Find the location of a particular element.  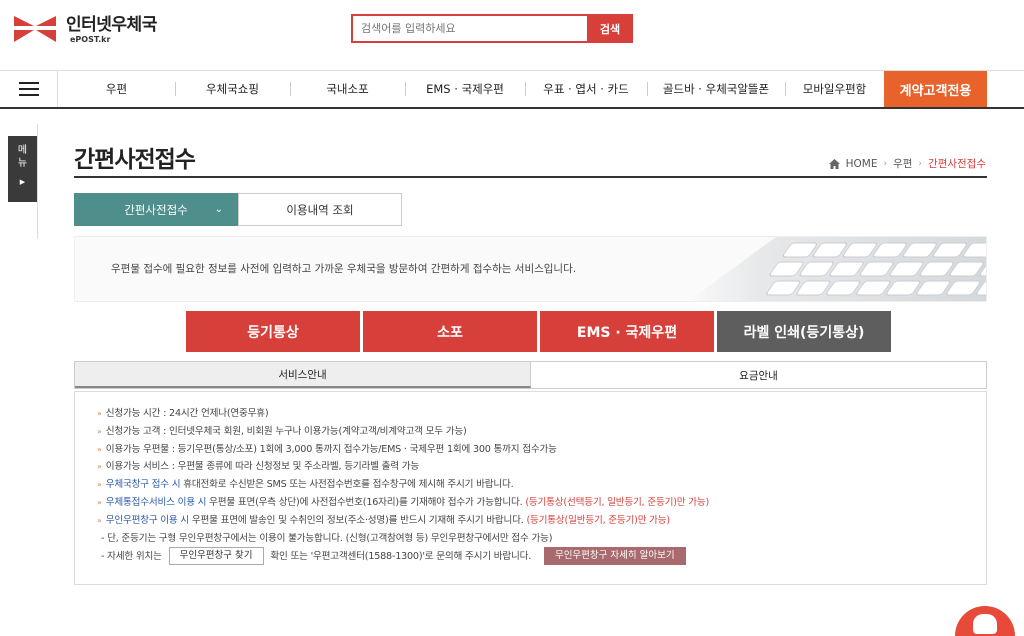

tab-service-guide: 서비스안내 is located at coordinates (303, 375).